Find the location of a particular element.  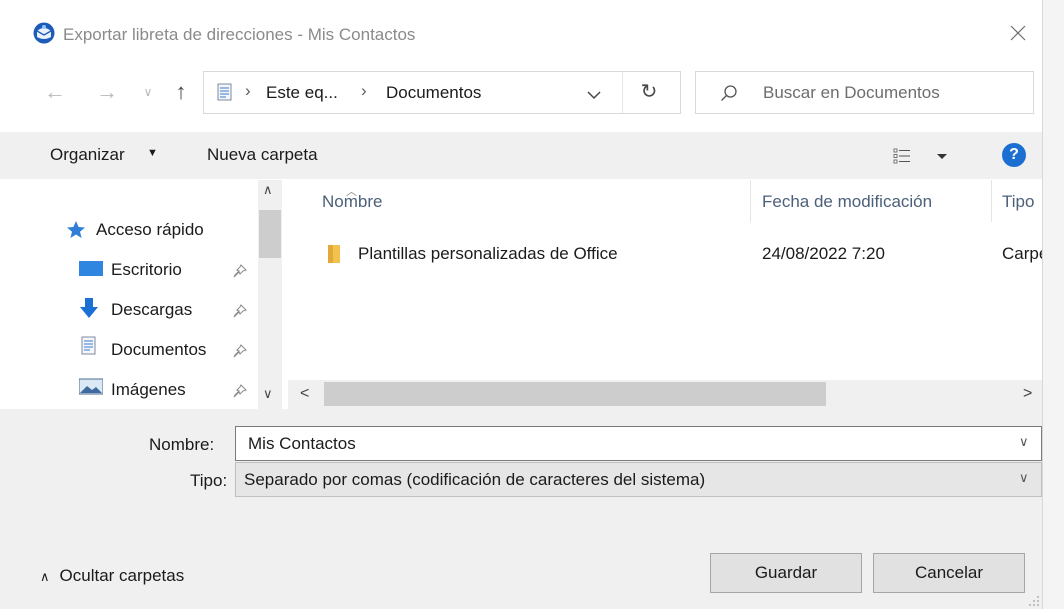

hide-folders-label: Ocultar carpetas is located at coordinates (122, 575).